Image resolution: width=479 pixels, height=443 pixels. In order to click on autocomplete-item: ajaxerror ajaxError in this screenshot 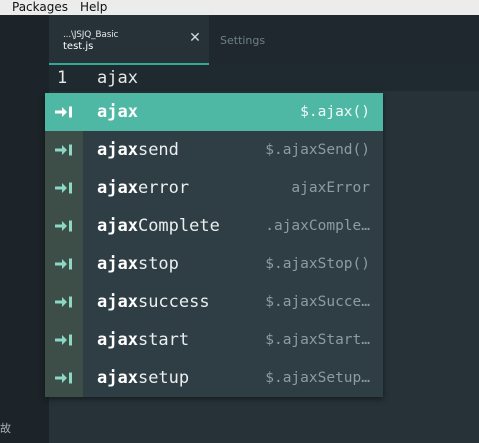, I will do `click(214, 188)`.